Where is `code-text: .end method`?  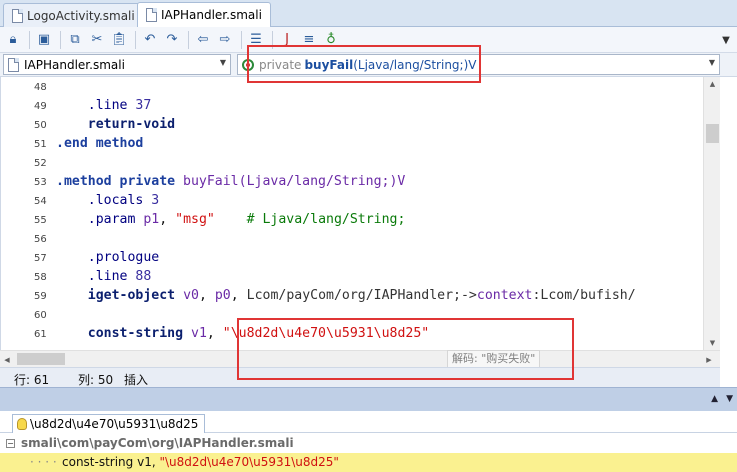 code-text: .end method is located at coordinates (100, 143).